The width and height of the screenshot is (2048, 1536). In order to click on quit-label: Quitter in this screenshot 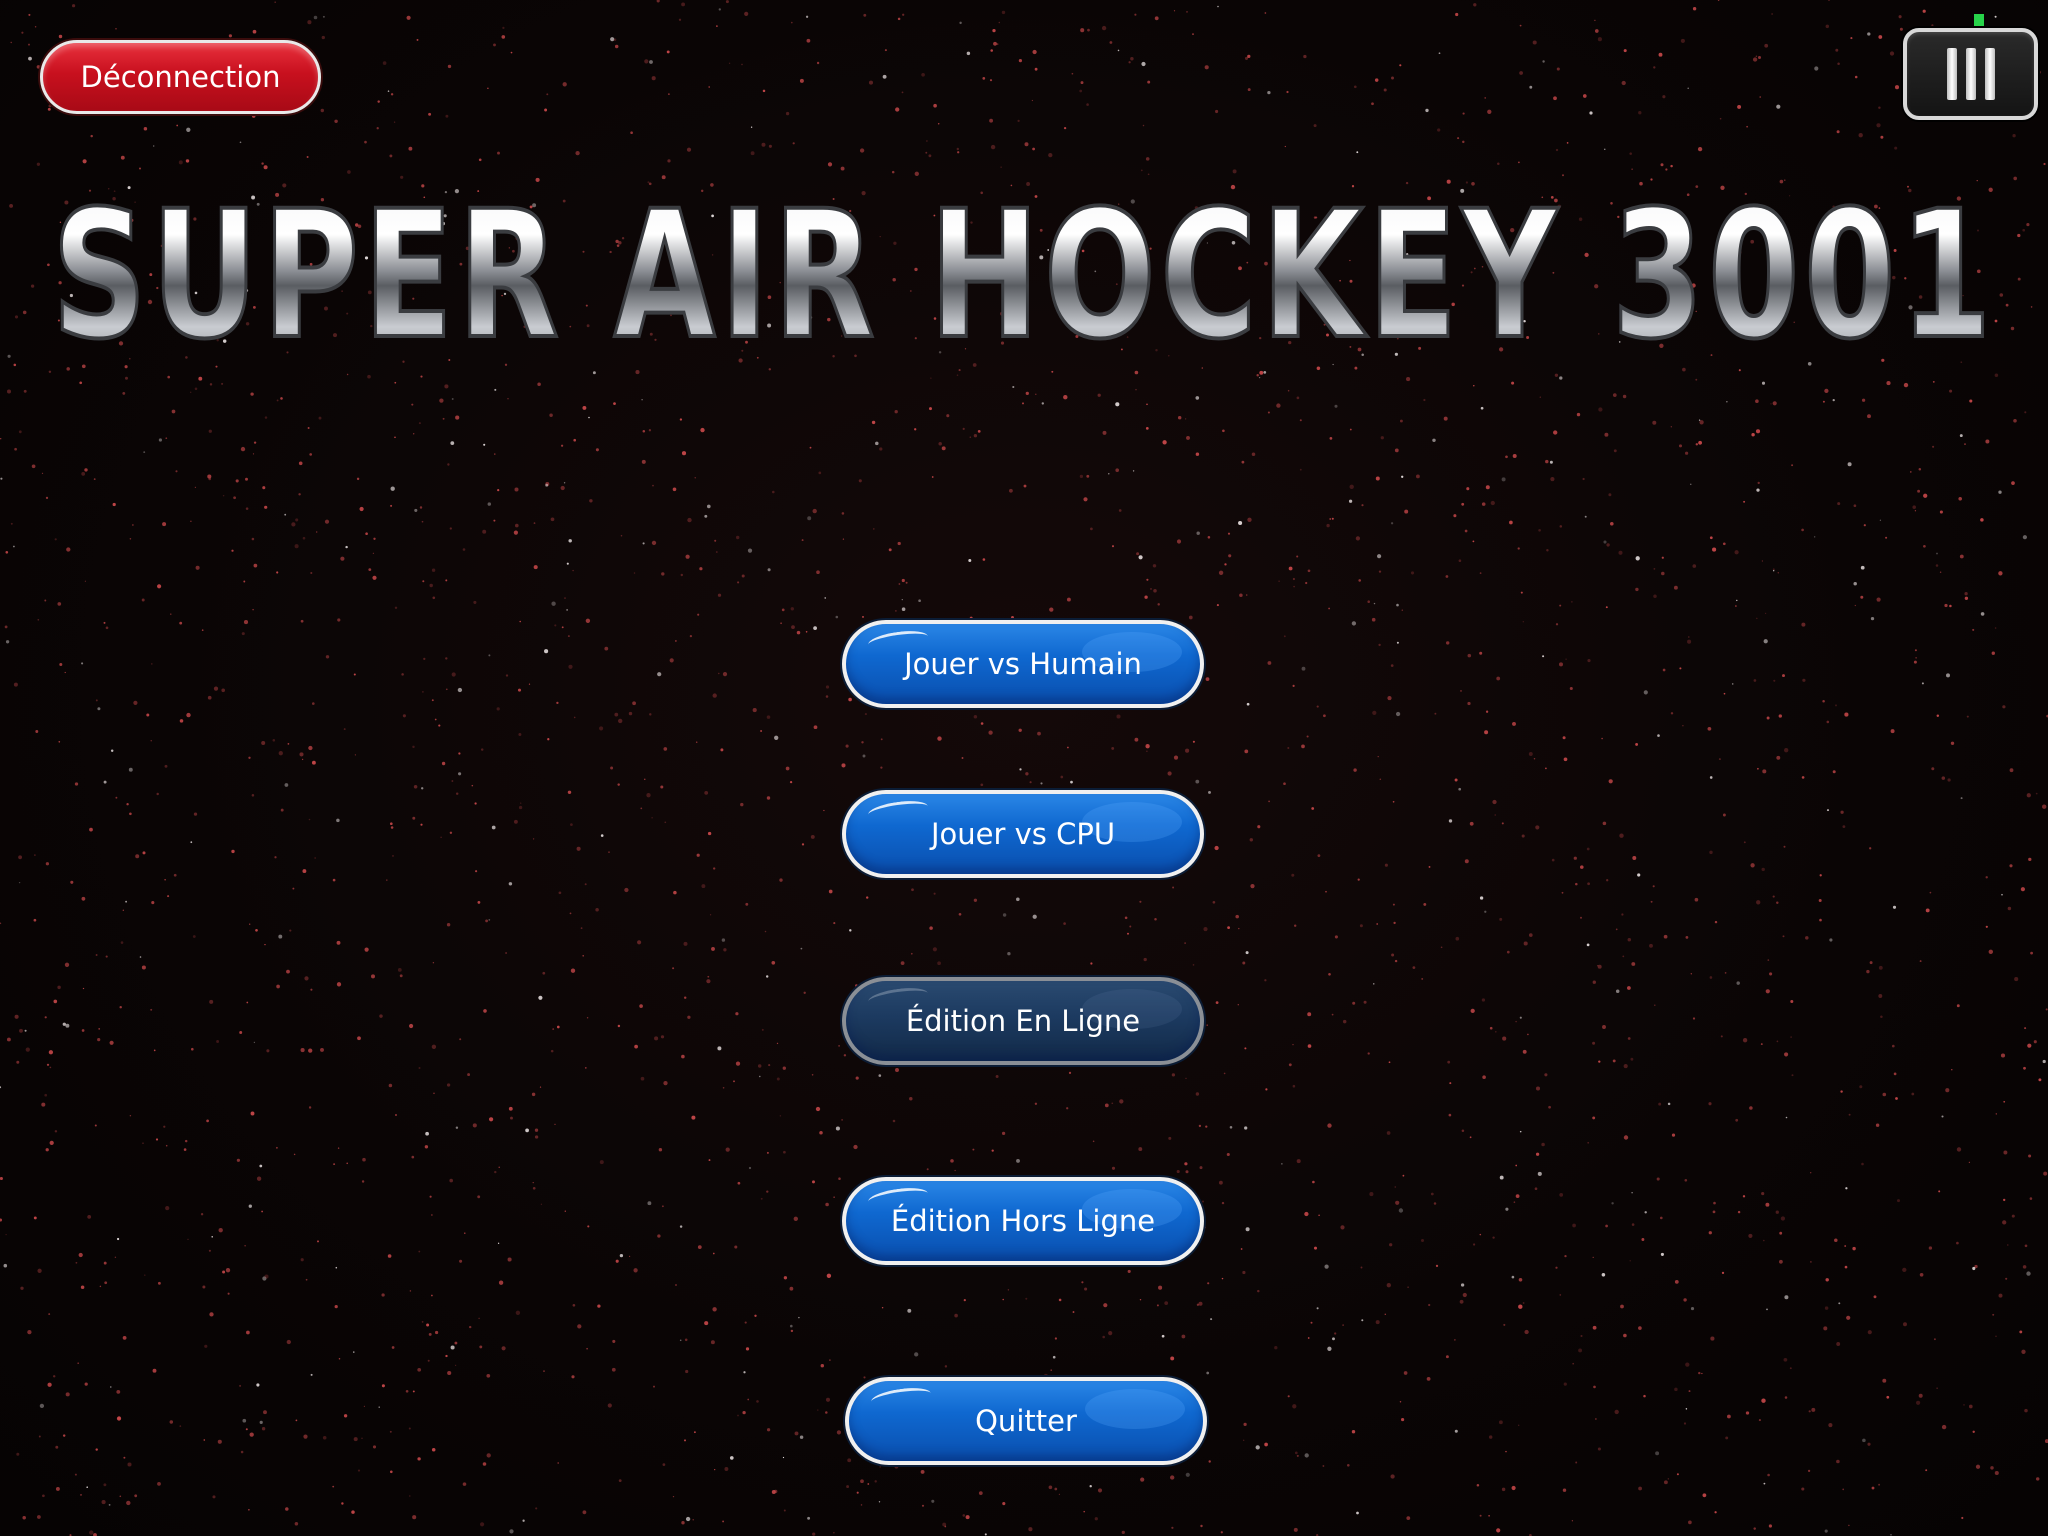, I will do `click(1026, 1421)`.